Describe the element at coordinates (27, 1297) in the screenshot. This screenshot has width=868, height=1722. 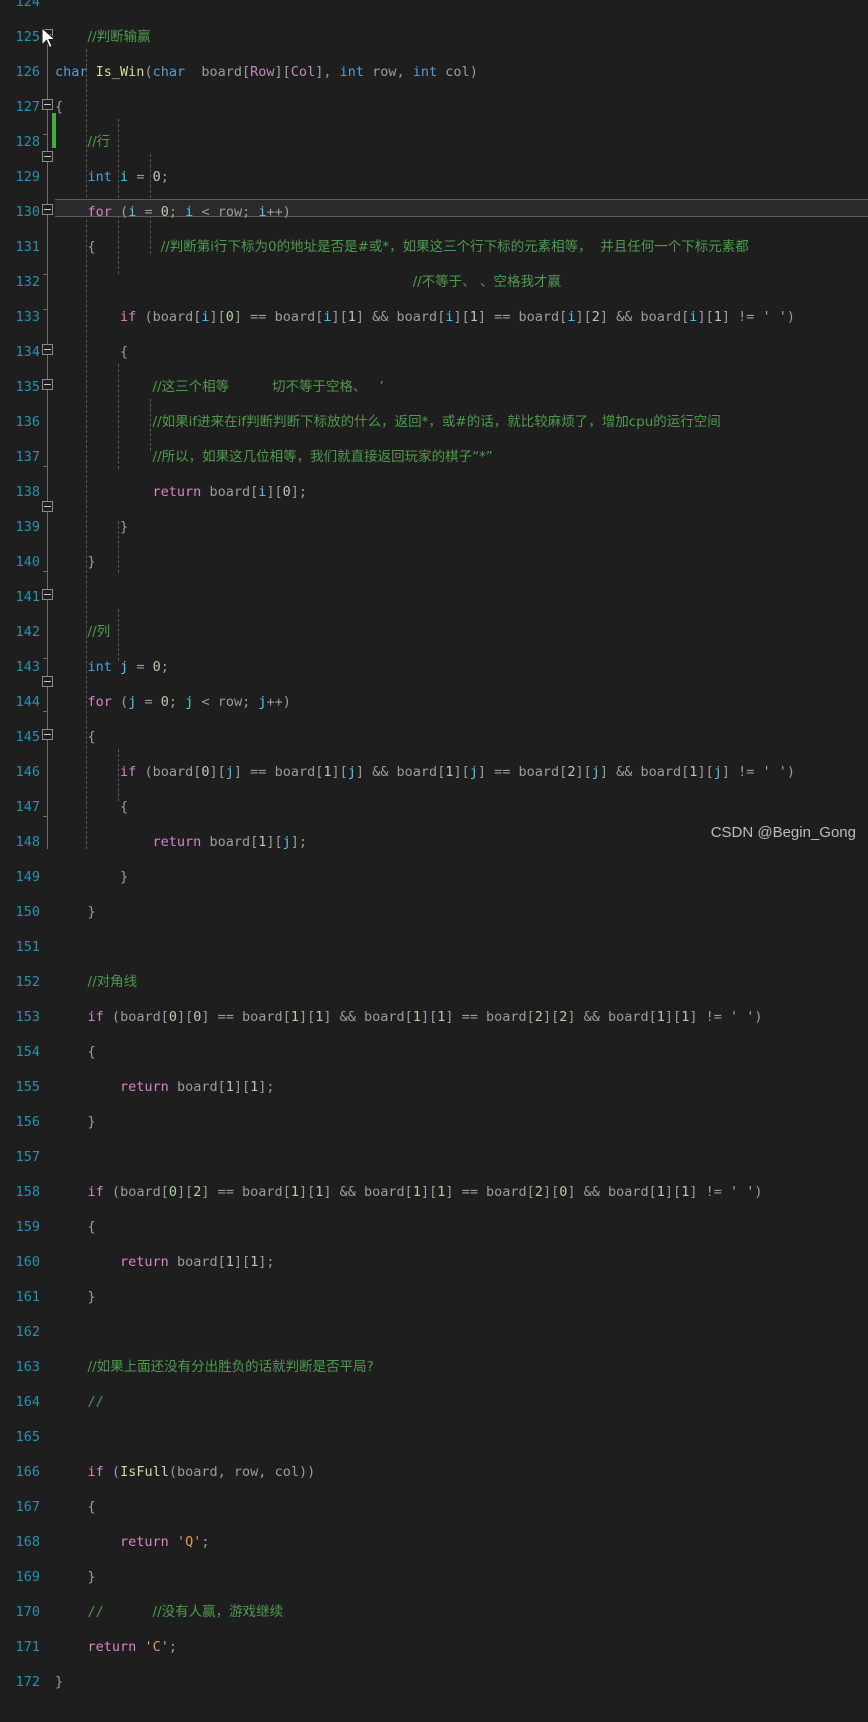
I see `line-number: 161` at that location.